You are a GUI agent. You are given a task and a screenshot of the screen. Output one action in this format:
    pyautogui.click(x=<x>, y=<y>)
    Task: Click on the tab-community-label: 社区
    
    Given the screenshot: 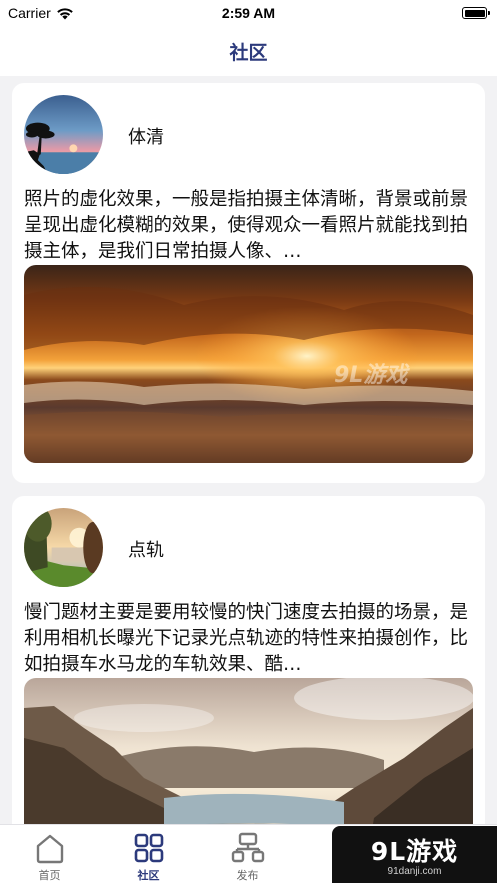 What is the action you would take?
    pyautogui.click(x=148, y=875)
    